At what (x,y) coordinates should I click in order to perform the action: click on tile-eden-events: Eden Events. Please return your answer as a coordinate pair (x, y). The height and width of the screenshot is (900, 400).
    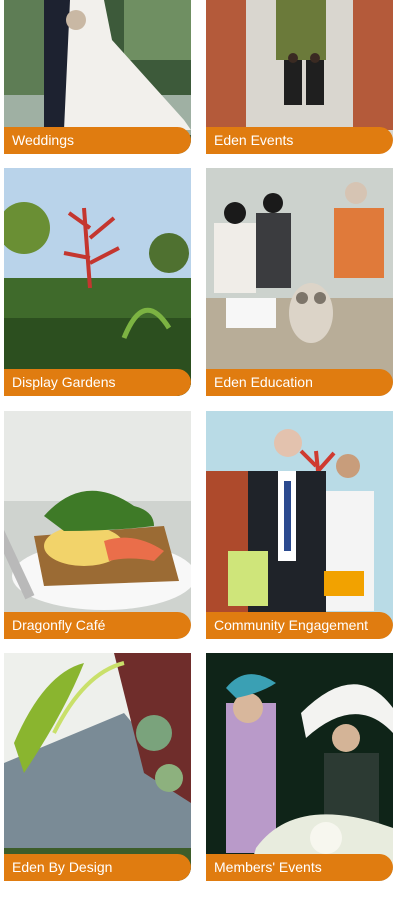
    Looking at the image, I should click on (299, 77).